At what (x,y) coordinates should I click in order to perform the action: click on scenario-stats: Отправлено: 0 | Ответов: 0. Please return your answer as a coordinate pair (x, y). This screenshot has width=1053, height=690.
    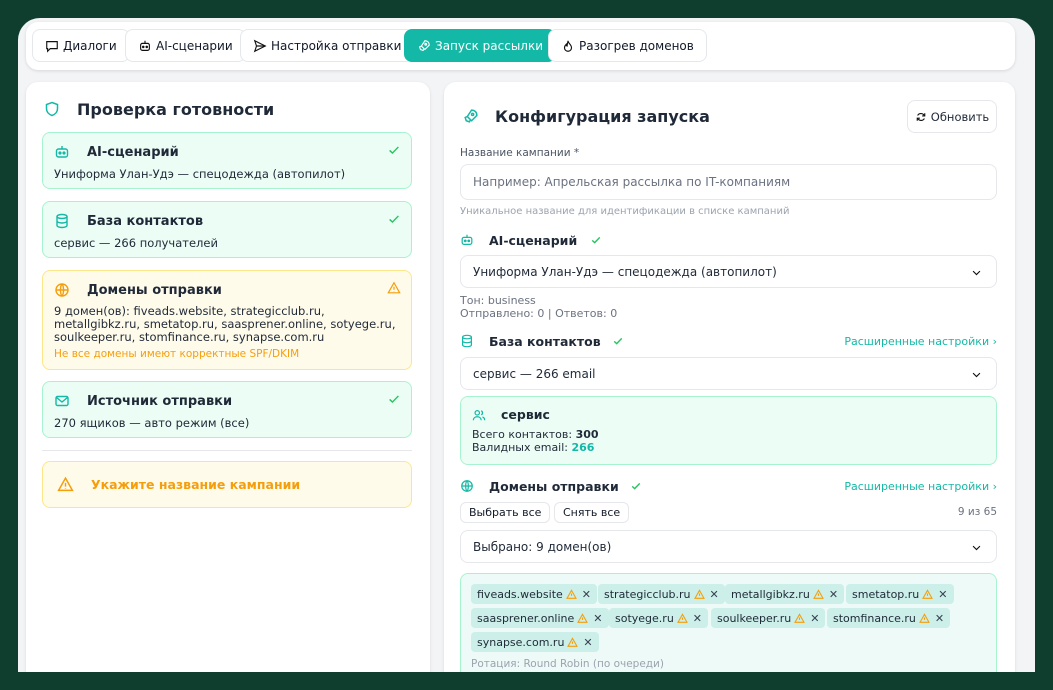
    Looking at the image, I should click on (539, 313).